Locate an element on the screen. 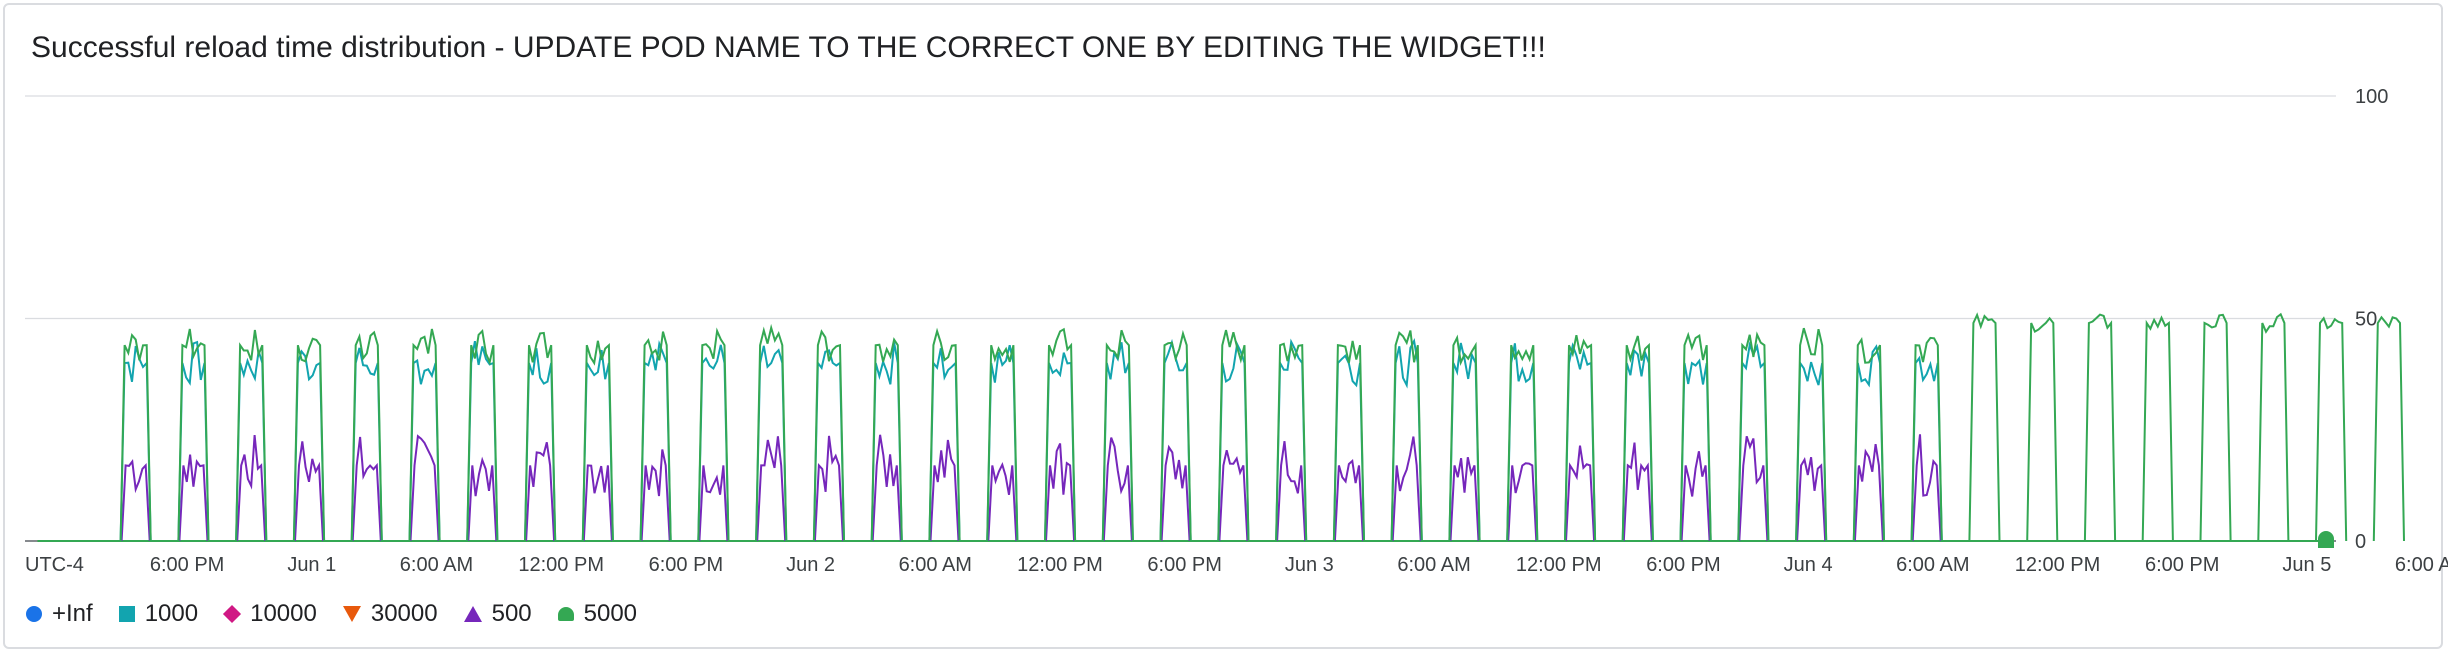  half-circle-marker-icon is located at coordinates (565, 614).